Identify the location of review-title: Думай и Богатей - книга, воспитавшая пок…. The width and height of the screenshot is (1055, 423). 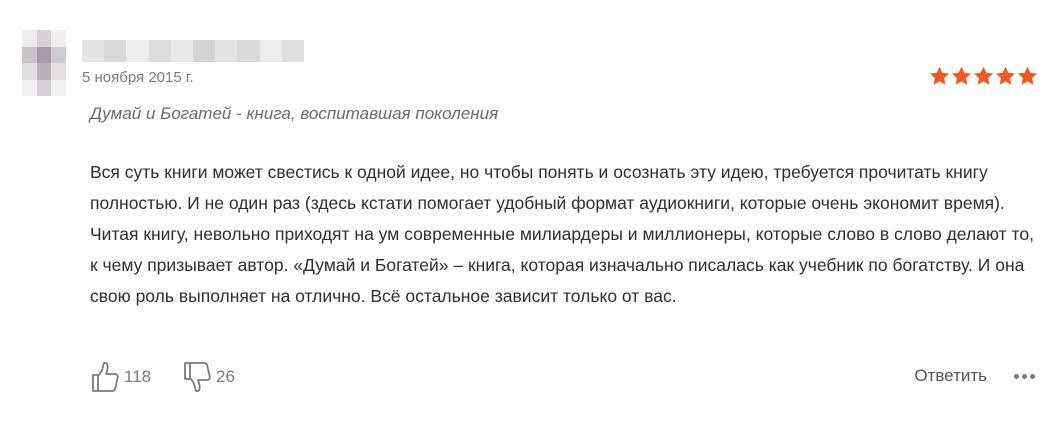
(294, 113).